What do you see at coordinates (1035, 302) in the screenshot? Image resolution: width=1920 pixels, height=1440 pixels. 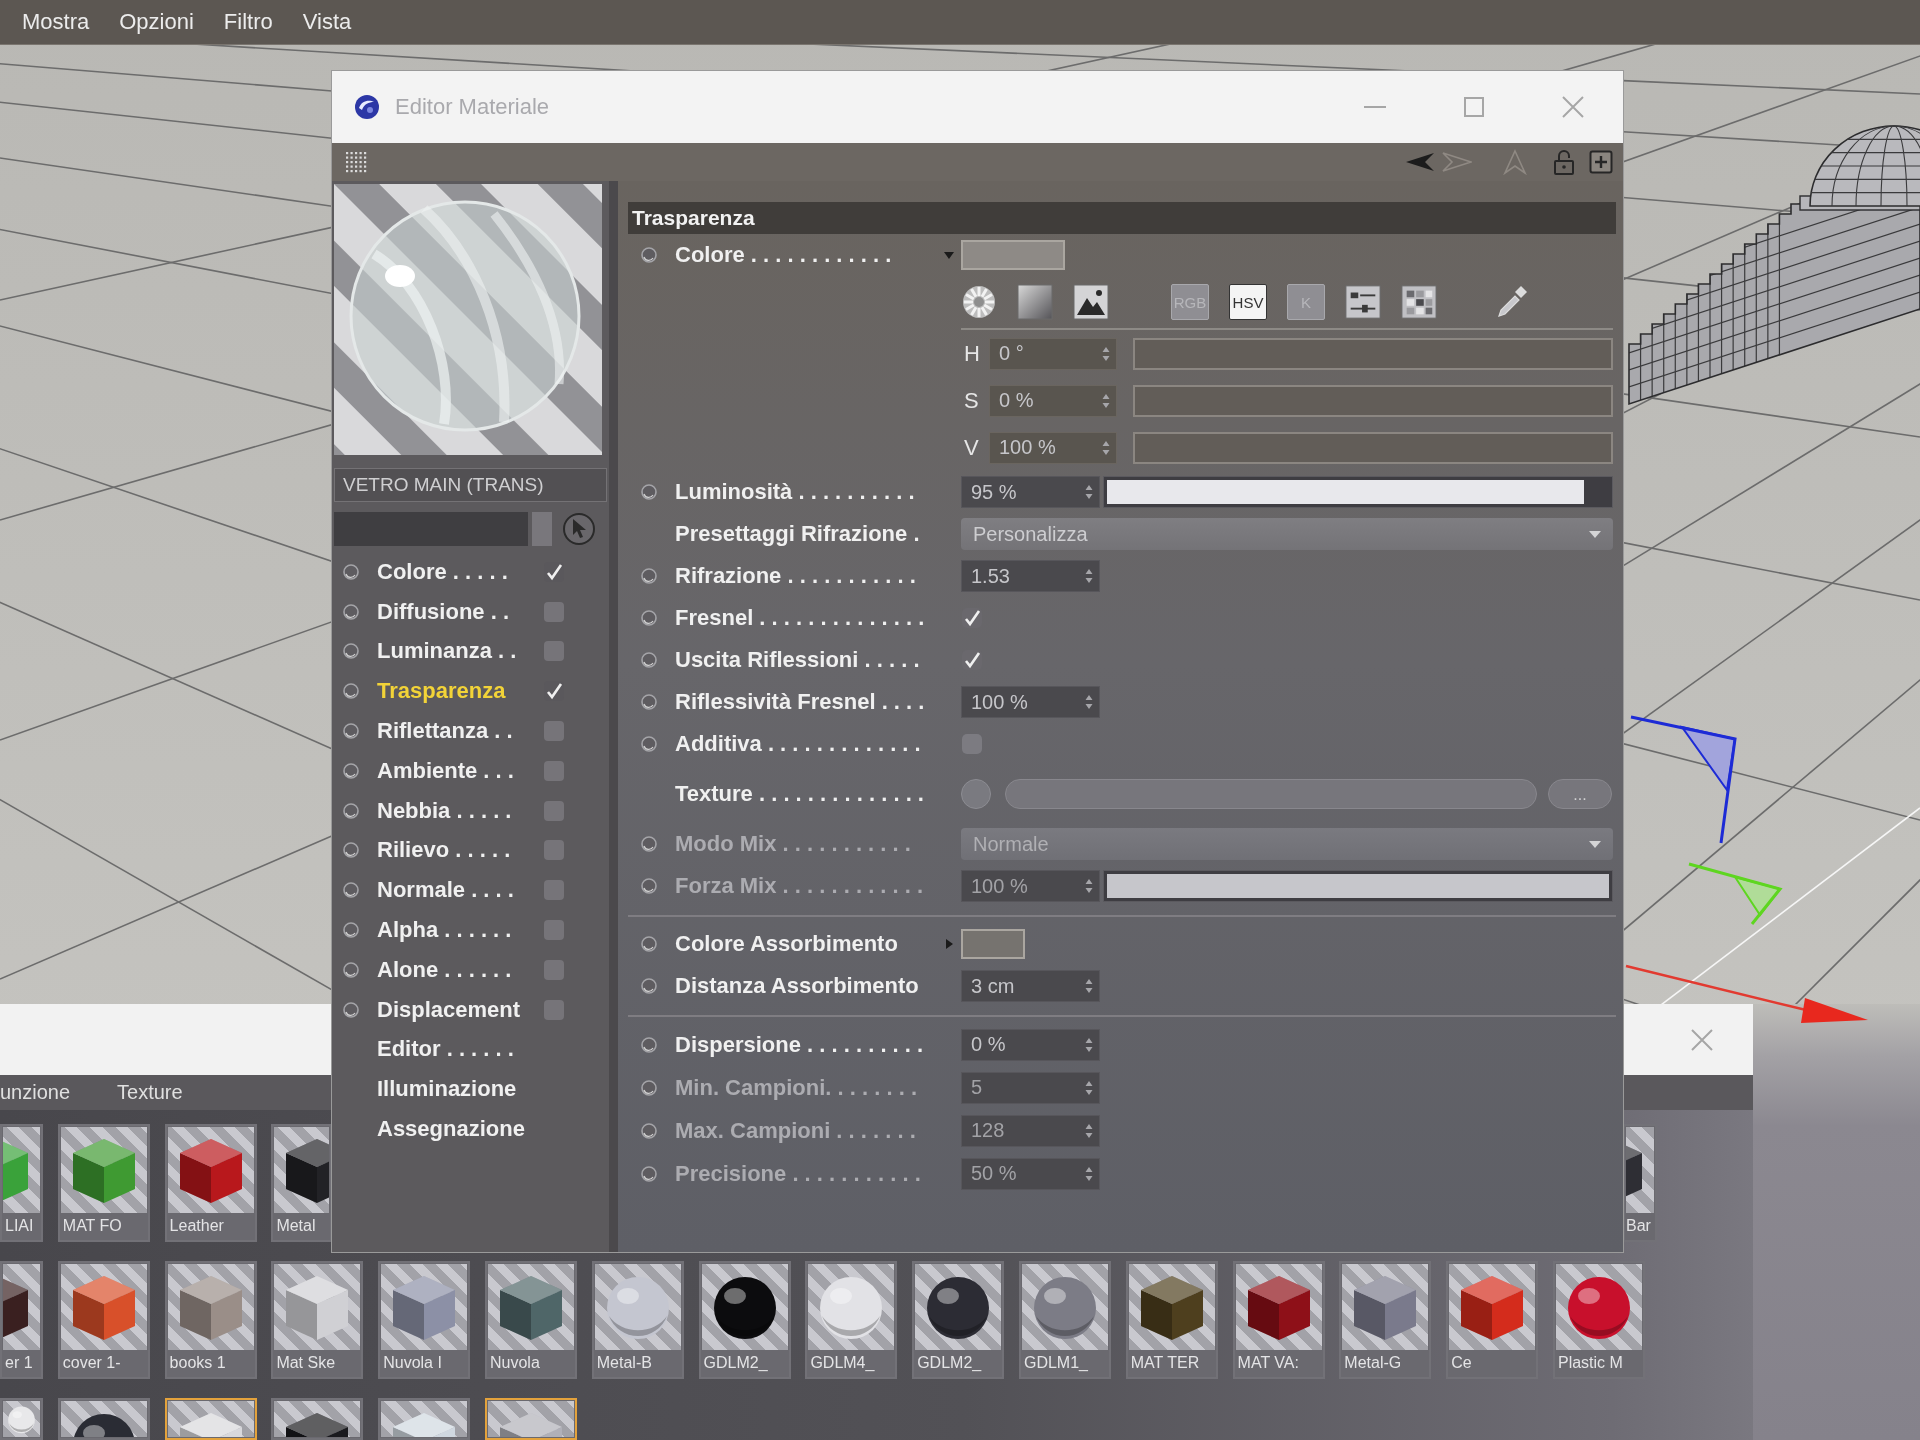 I see `gradient-icon` at bounding box center [1035, 302].